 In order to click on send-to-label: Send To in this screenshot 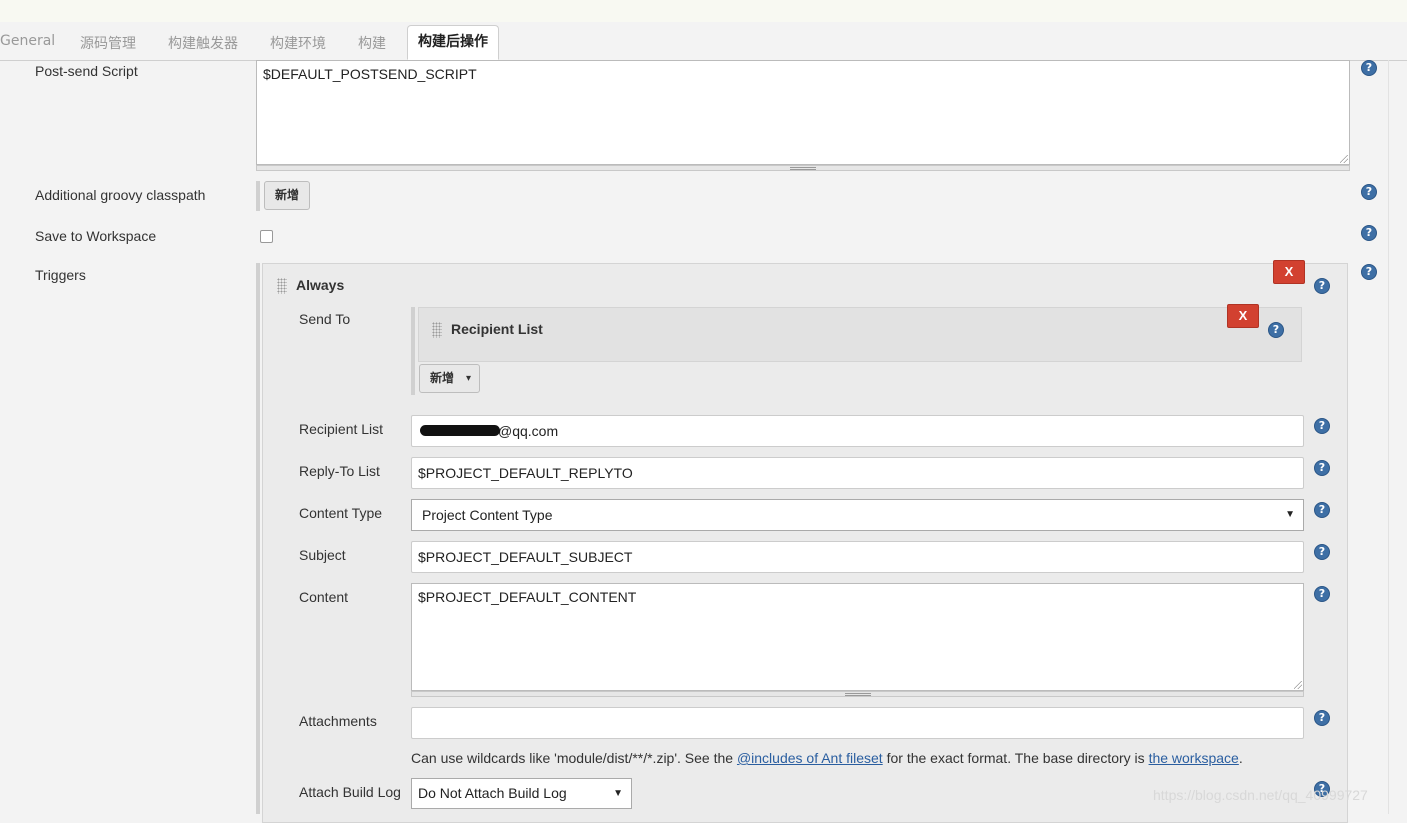, I will do `click(325, 319)`.